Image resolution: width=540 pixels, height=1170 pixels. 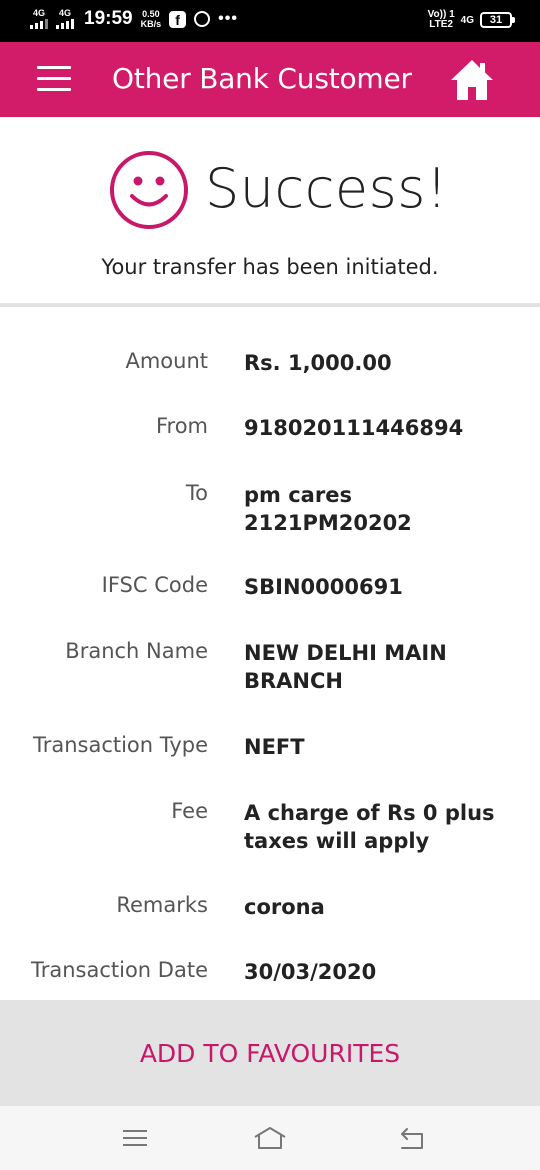 What do you see at coordinates (189, 811) in the screenshot?
I see `detail-label: Fee` at bounding box center [189, 811].